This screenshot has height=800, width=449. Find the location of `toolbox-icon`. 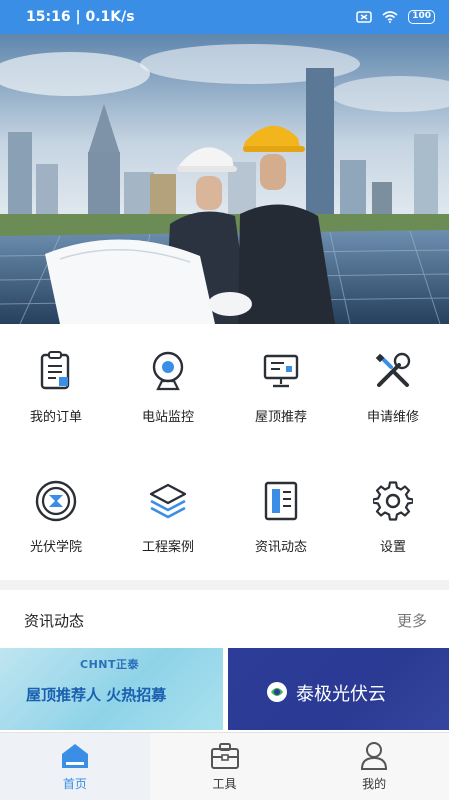

toolbox-icon is located at coordinates (225, 756).